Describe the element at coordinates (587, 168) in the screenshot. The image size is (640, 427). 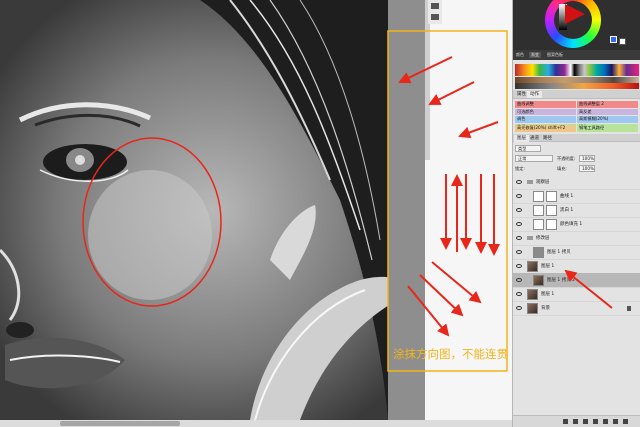
I see `fill-field: 100%` at that location.